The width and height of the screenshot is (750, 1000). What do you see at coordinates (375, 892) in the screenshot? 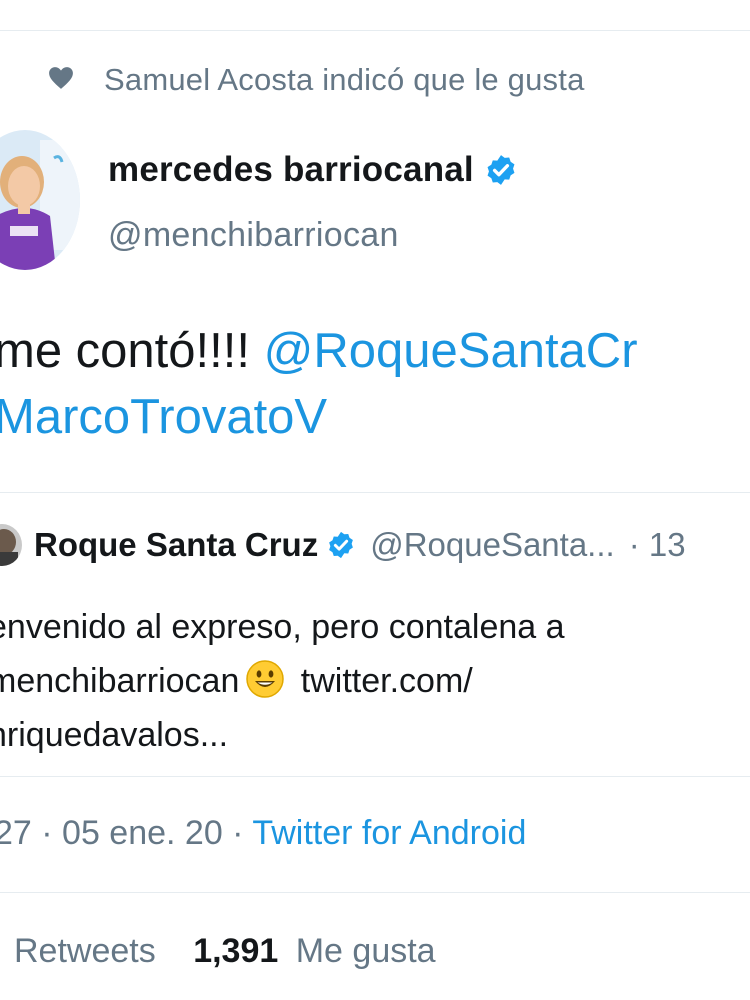
I see `divider-stats` at bounding box center [375, 892].